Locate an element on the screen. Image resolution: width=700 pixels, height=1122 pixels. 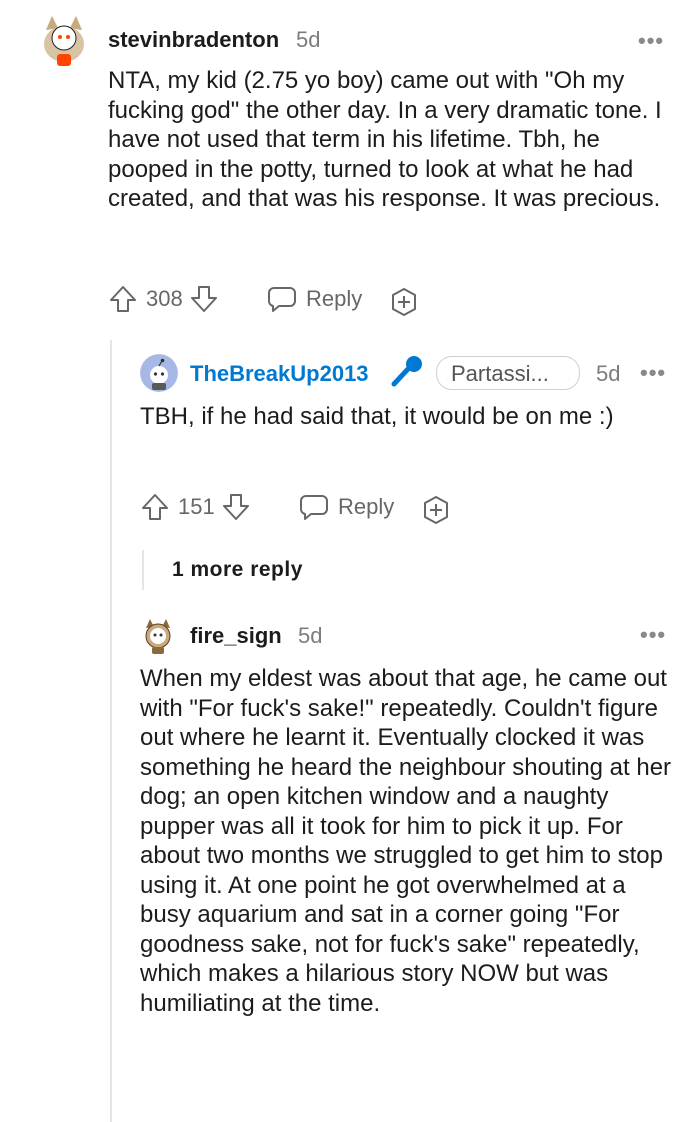
vote-count: 151 is located at coordinates (196, 506).